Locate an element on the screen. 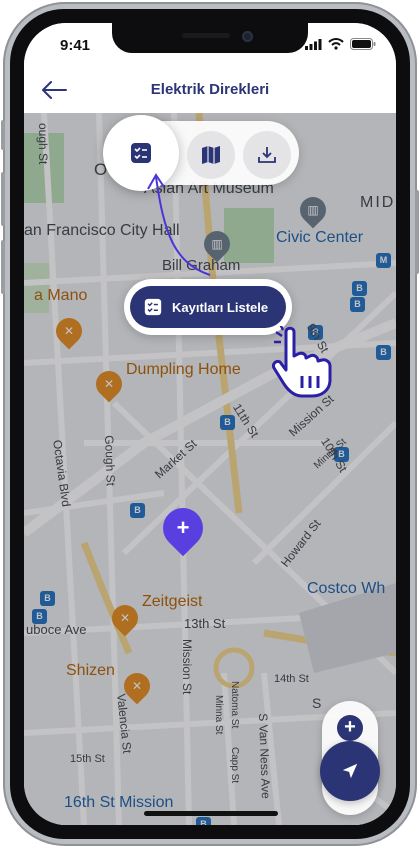 The width and height of the screenshot is (420, 848). map-label: Capp St is located at coordinates (234, 765).